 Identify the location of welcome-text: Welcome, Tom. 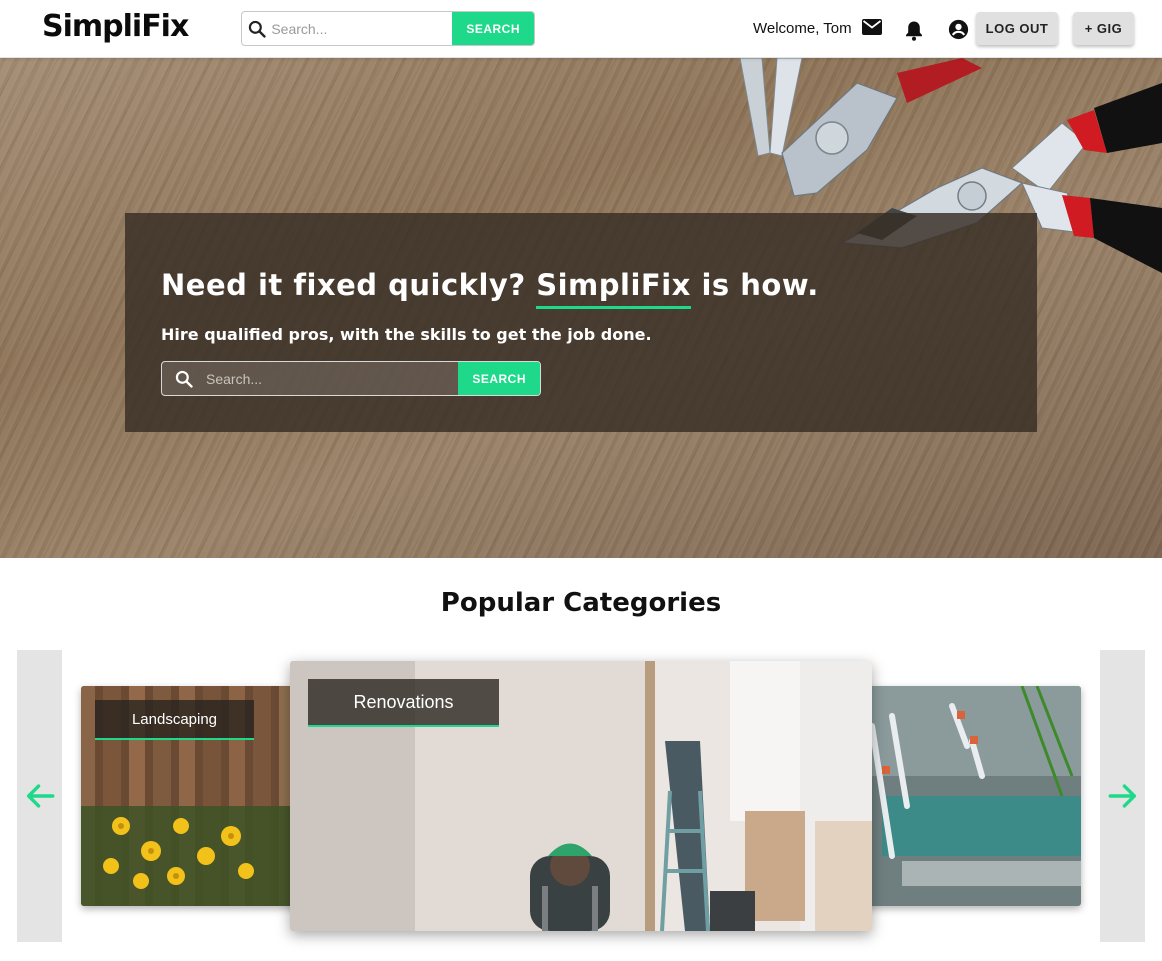
(802, 28).